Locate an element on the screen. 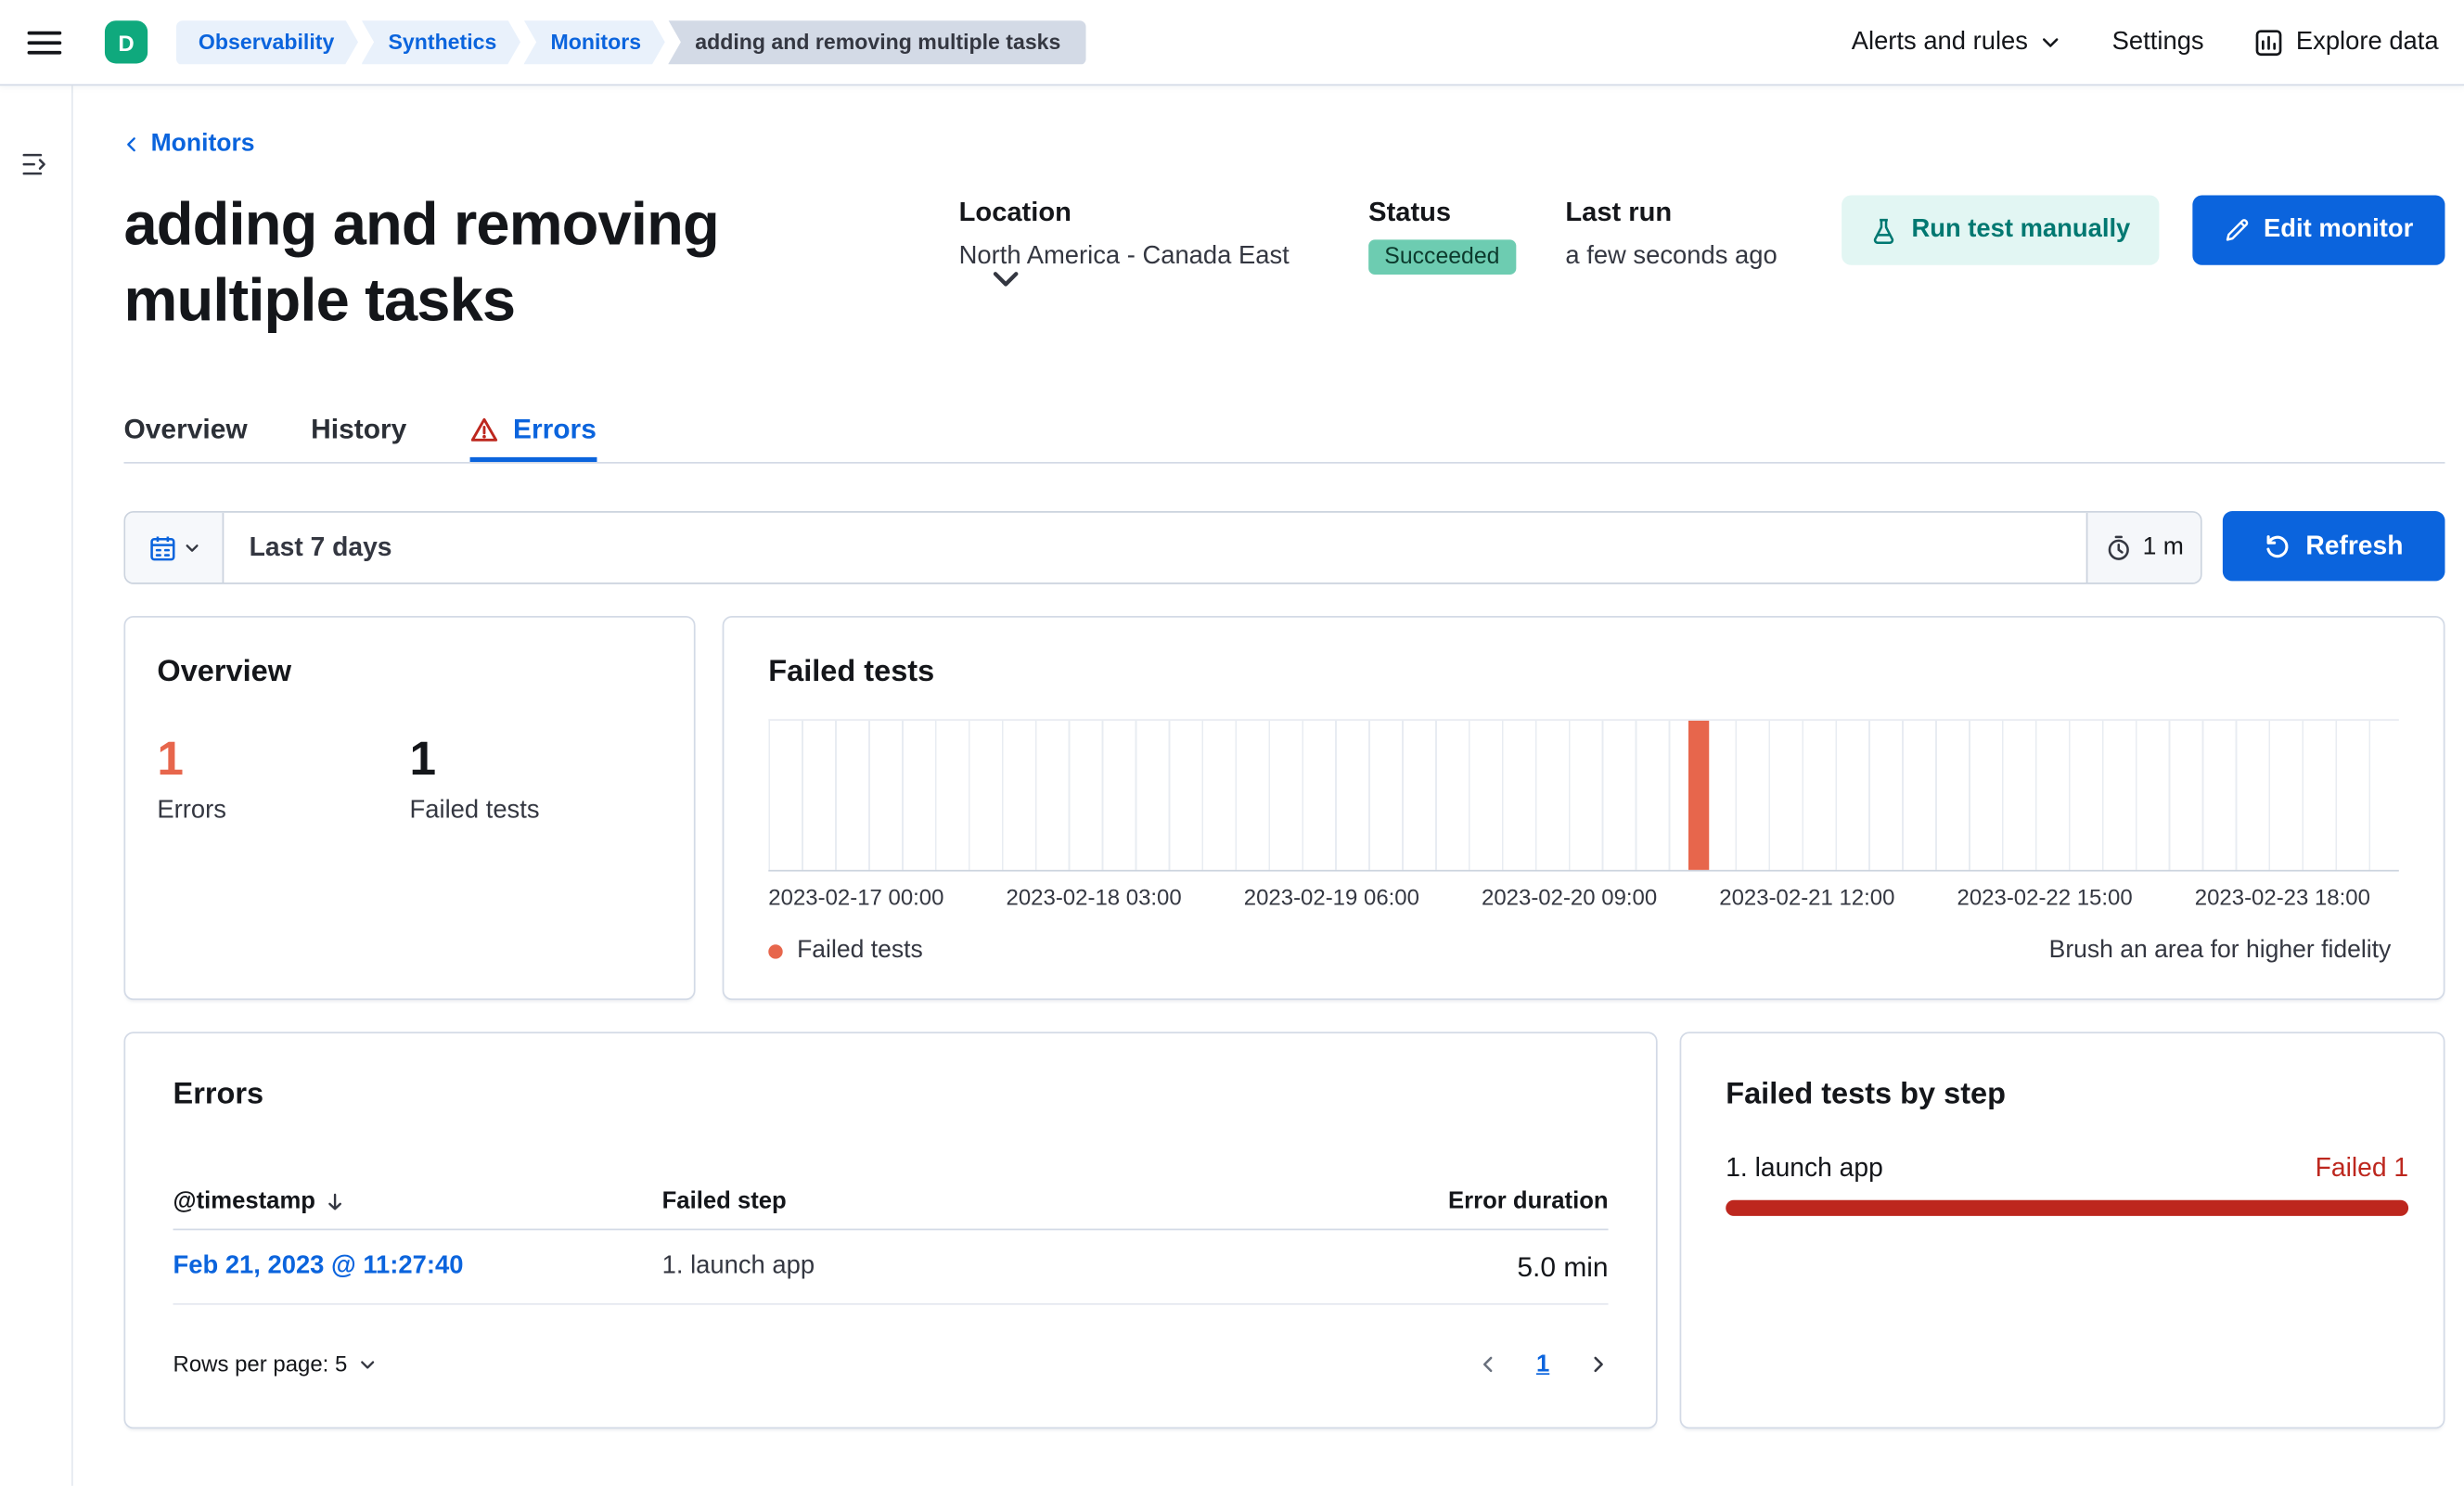 The image size is (2464, 1486). warning-triangle-icon is located at coordinates (485, 430).